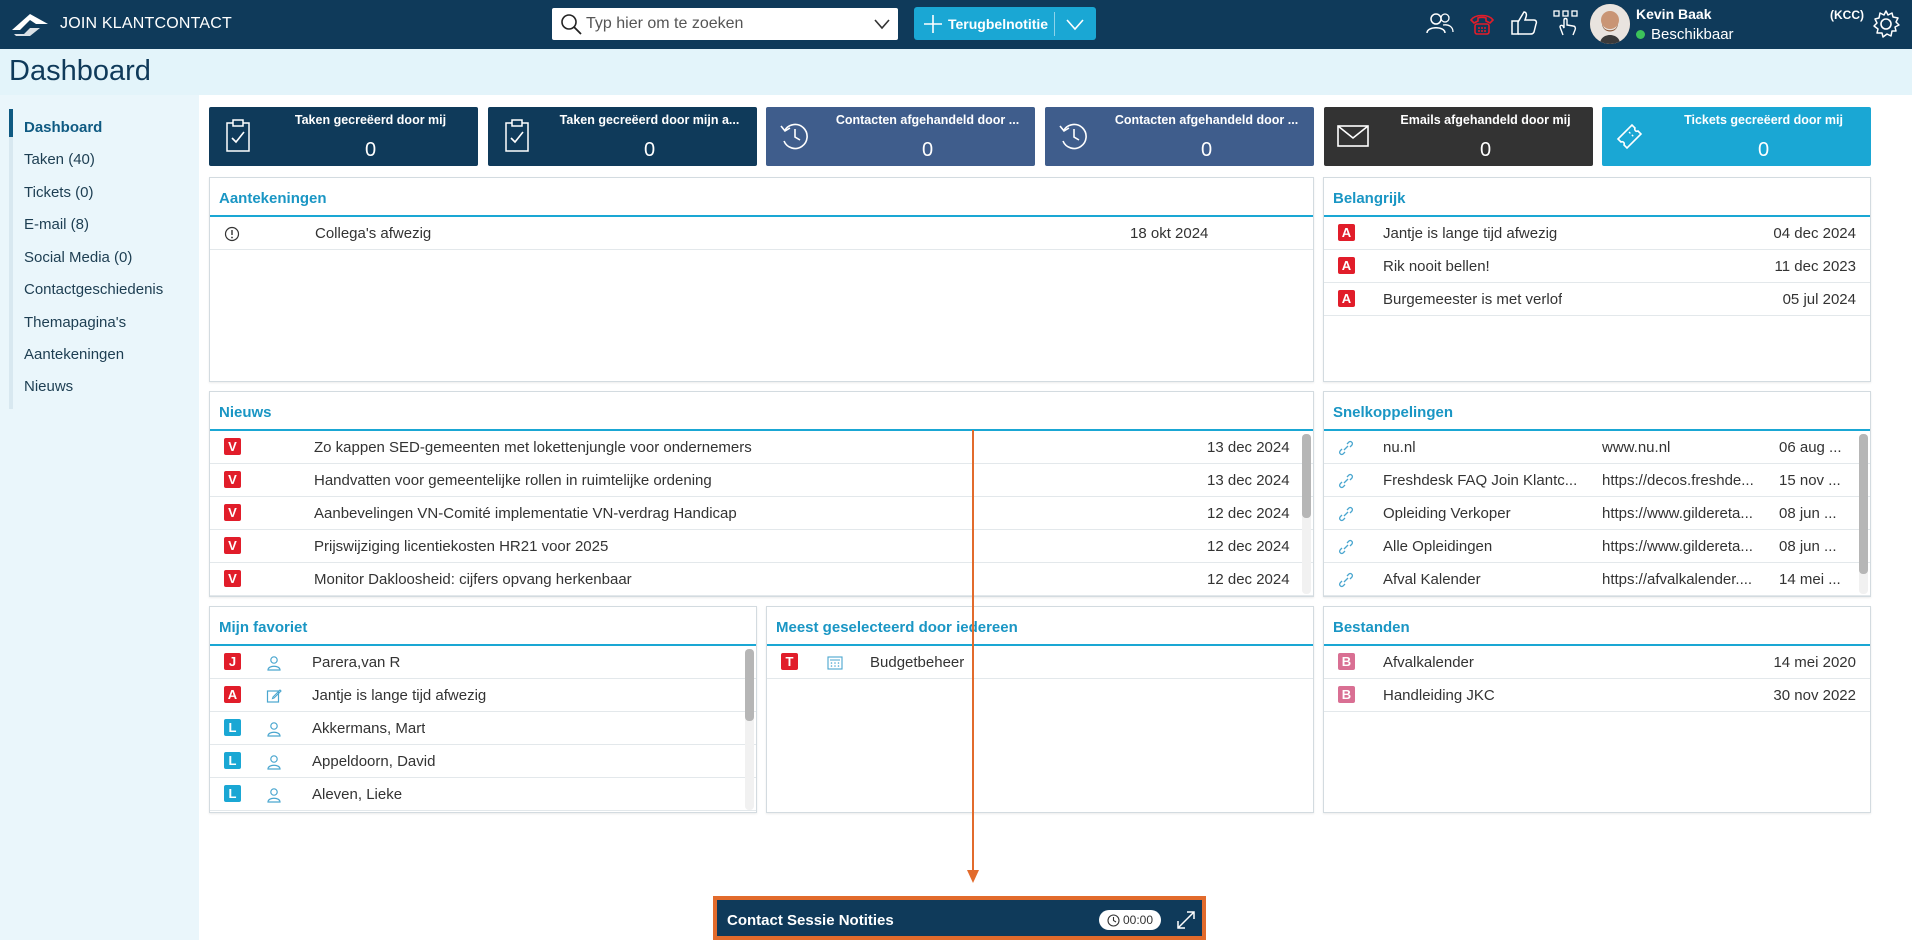  I want to click on favorite-item: A Jantje is lange tijd afwezig, so click(483, 695).